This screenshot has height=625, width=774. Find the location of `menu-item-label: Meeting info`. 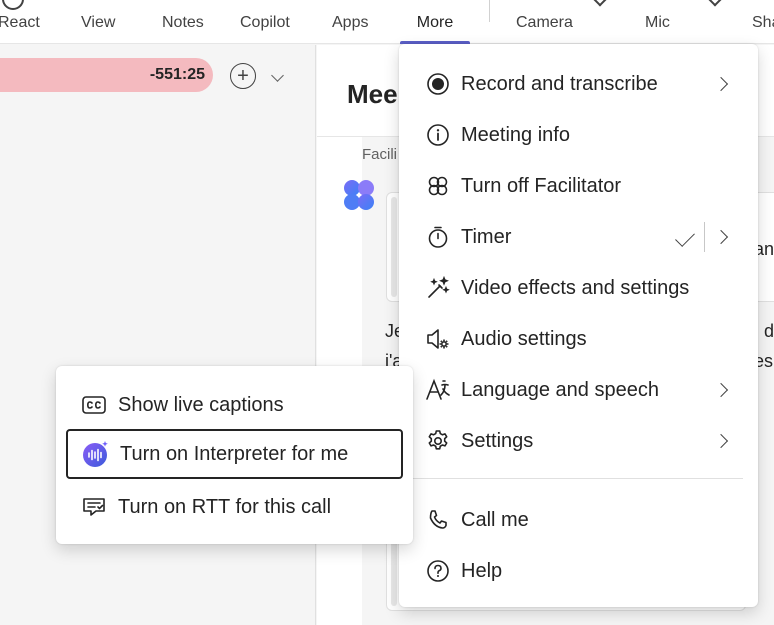

menu-item-label: Meeting info is located at coordinates (515, 134).